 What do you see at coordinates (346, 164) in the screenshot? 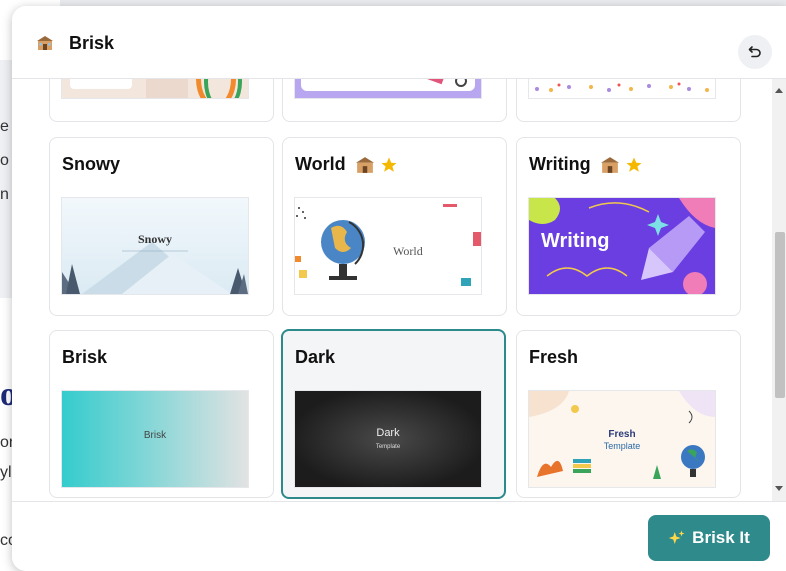
I see `template-name: World` at bounding box center [346, 164].